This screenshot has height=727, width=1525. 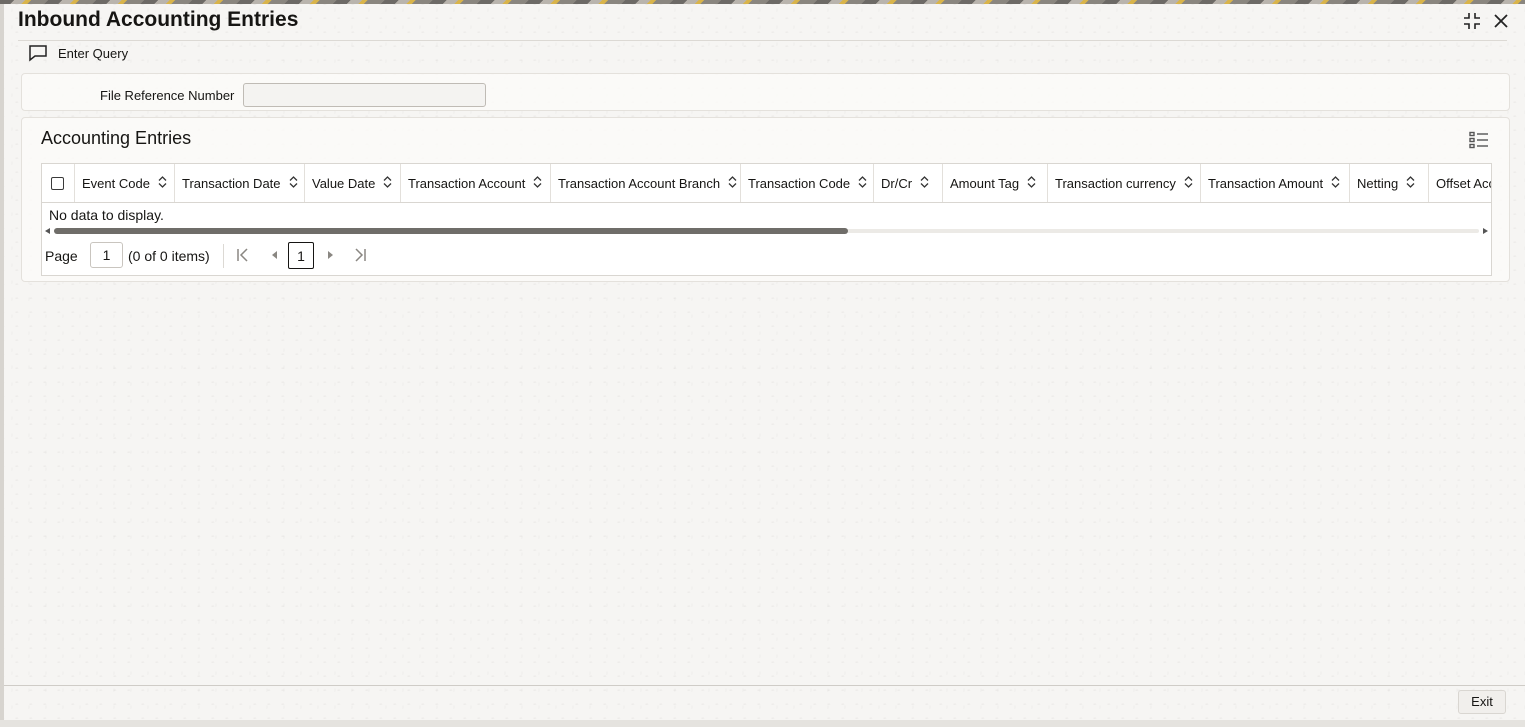 I want to click on first-page-icon, so click(x=243, y=256).